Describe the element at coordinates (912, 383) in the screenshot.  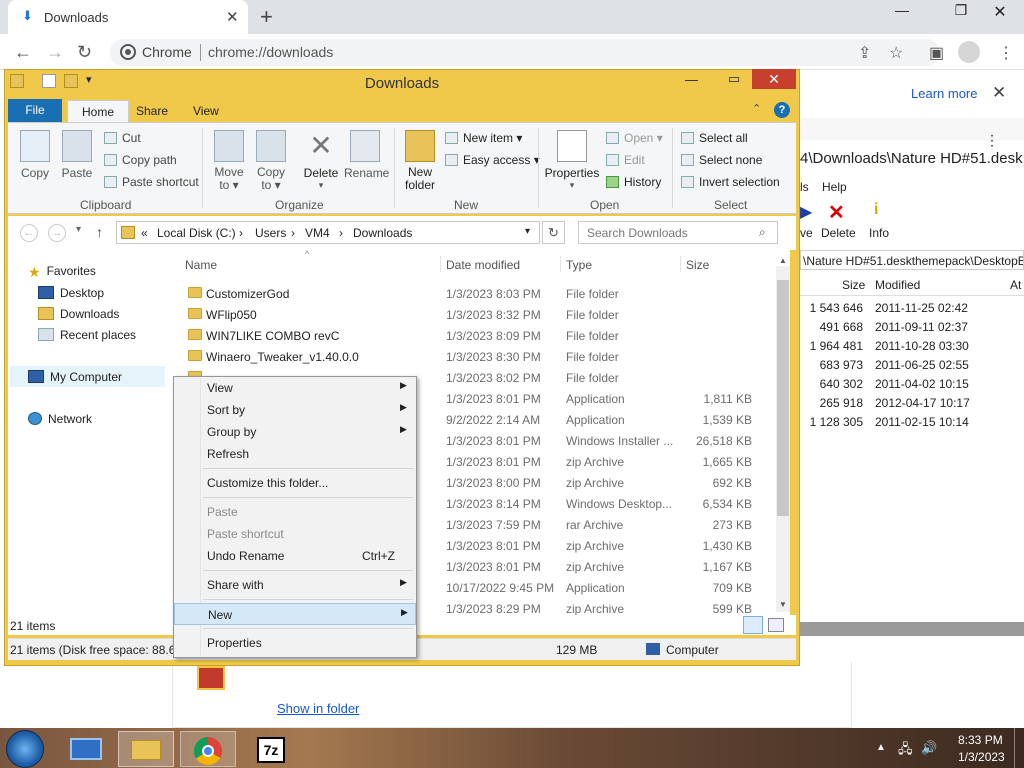
I see `bg-list-row: 640 302 2011-04-02 10:15` at that location.